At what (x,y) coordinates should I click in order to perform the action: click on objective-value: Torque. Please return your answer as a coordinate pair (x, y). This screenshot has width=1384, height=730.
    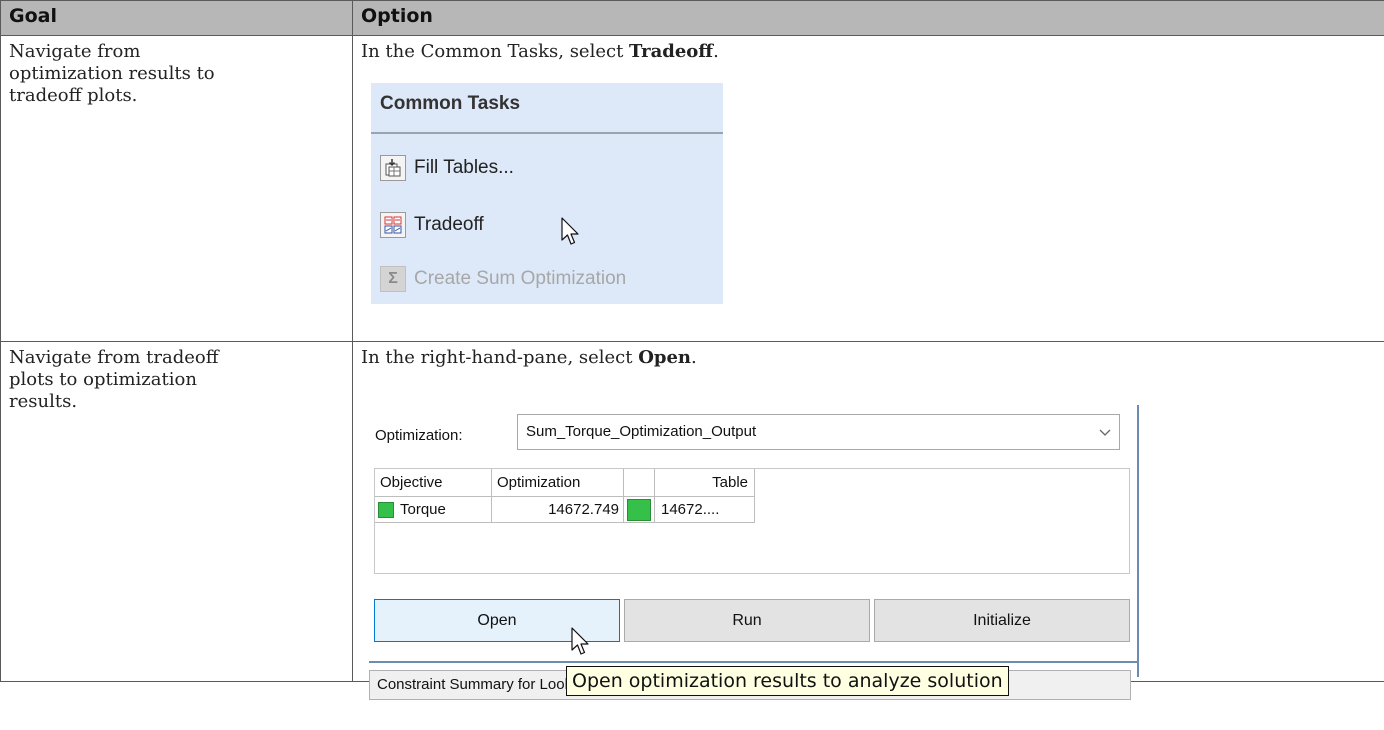
    Looking at the image, I should click on (423, 509).